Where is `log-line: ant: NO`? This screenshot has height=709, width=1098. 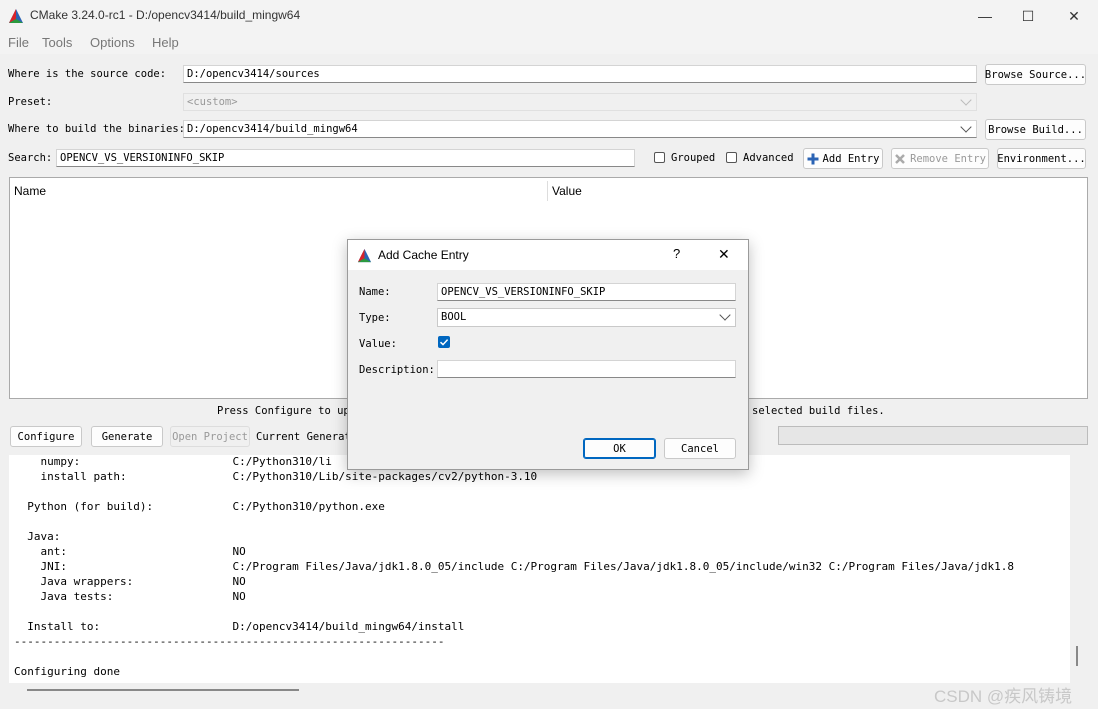 log-line: ant: NO is located at coordinates (130, 551).